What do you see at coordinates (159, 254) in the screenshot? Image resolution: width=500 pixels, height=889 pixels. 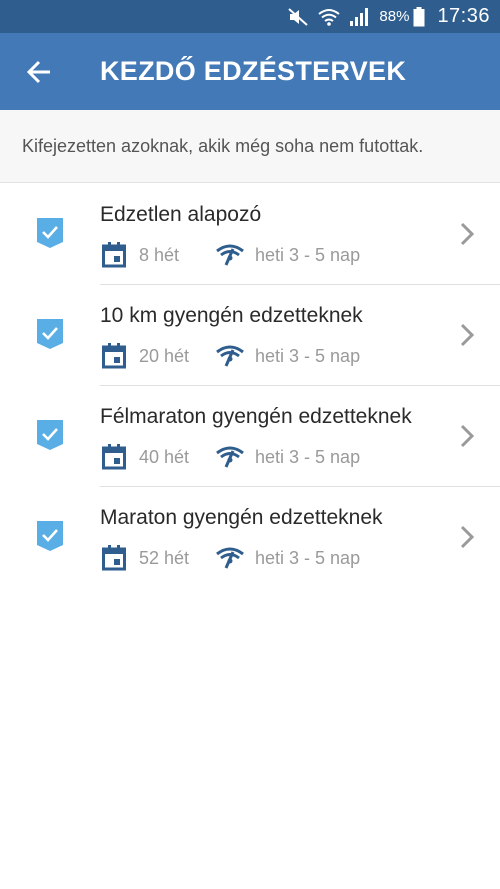 I see `plan-weeks: 8 hét` at bounding box center [159, 254].